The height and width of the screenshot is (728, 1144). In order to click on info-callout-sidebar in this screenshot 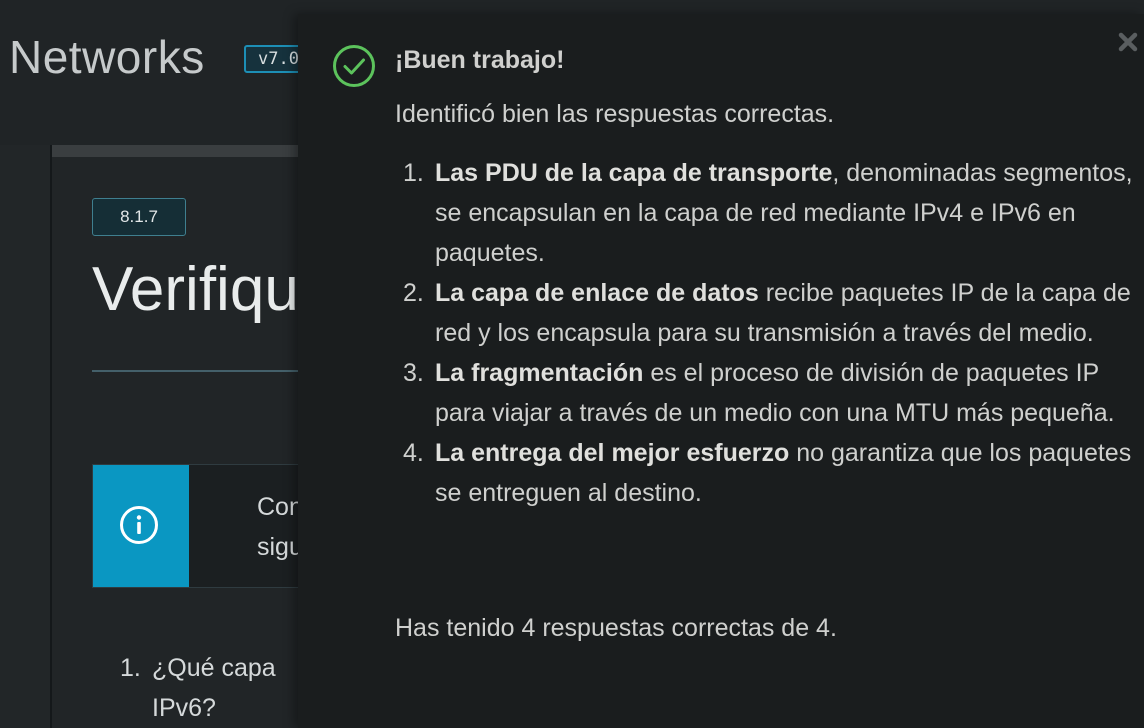, I will do `click(141, 526)`.